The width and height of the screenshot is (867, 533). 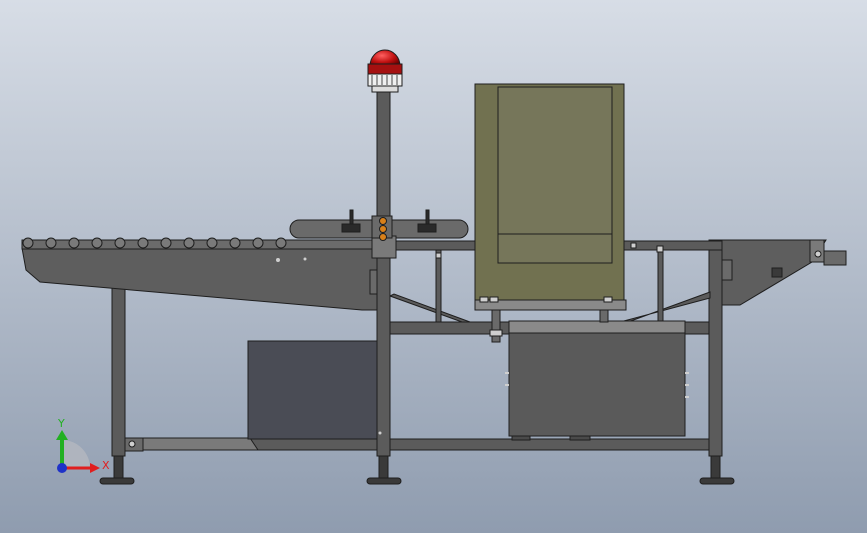 What do you see at coordinates (715, 348) in the screenshot?
I see `leg-right` at bounding box center [715, 348].